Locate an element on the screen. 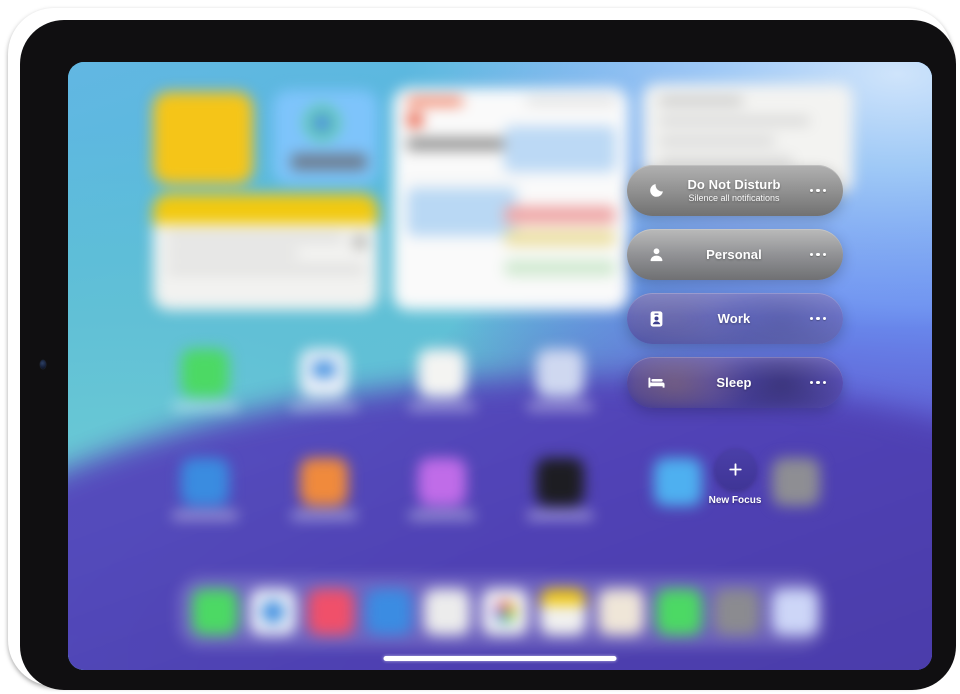 Image resolution: width=960 pixels, height=694 pixels. home-indicator is located at coordinates (500, 658).